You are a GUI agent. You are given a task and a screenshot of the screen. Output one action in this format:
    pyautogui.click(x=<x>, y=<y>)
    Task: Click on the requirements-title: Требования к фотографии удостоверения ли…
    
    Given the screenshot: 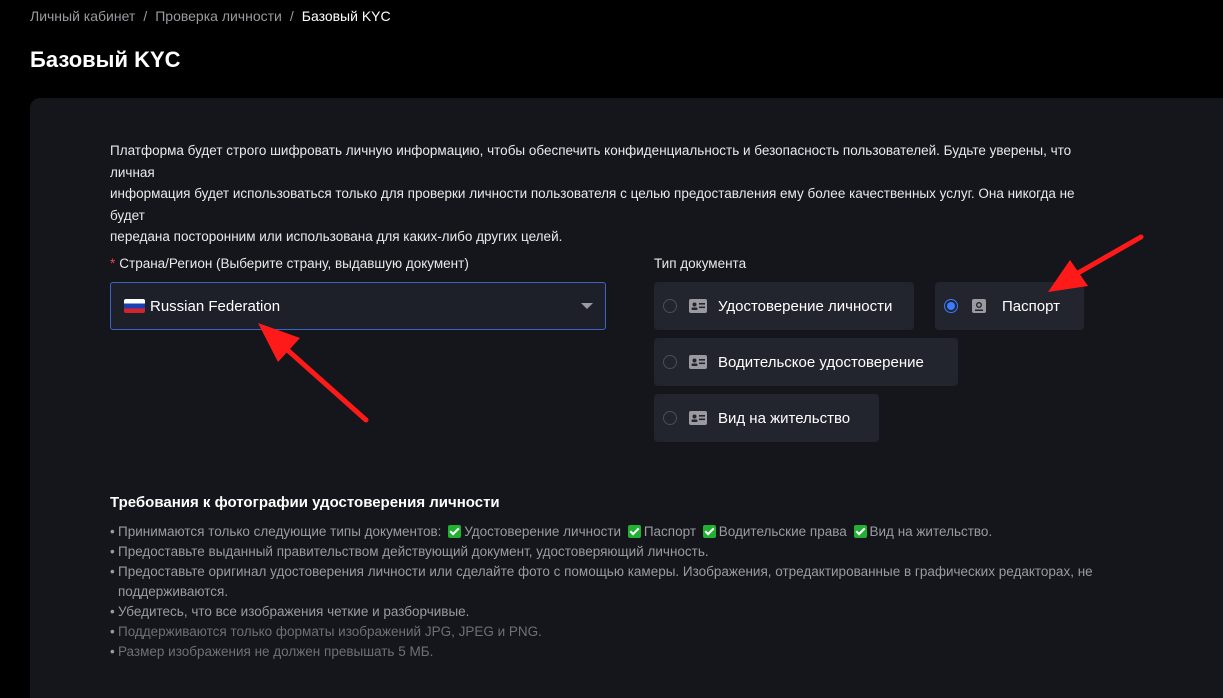 What is the action you would take?
    pyautogui.click(x=305, y=502)
    